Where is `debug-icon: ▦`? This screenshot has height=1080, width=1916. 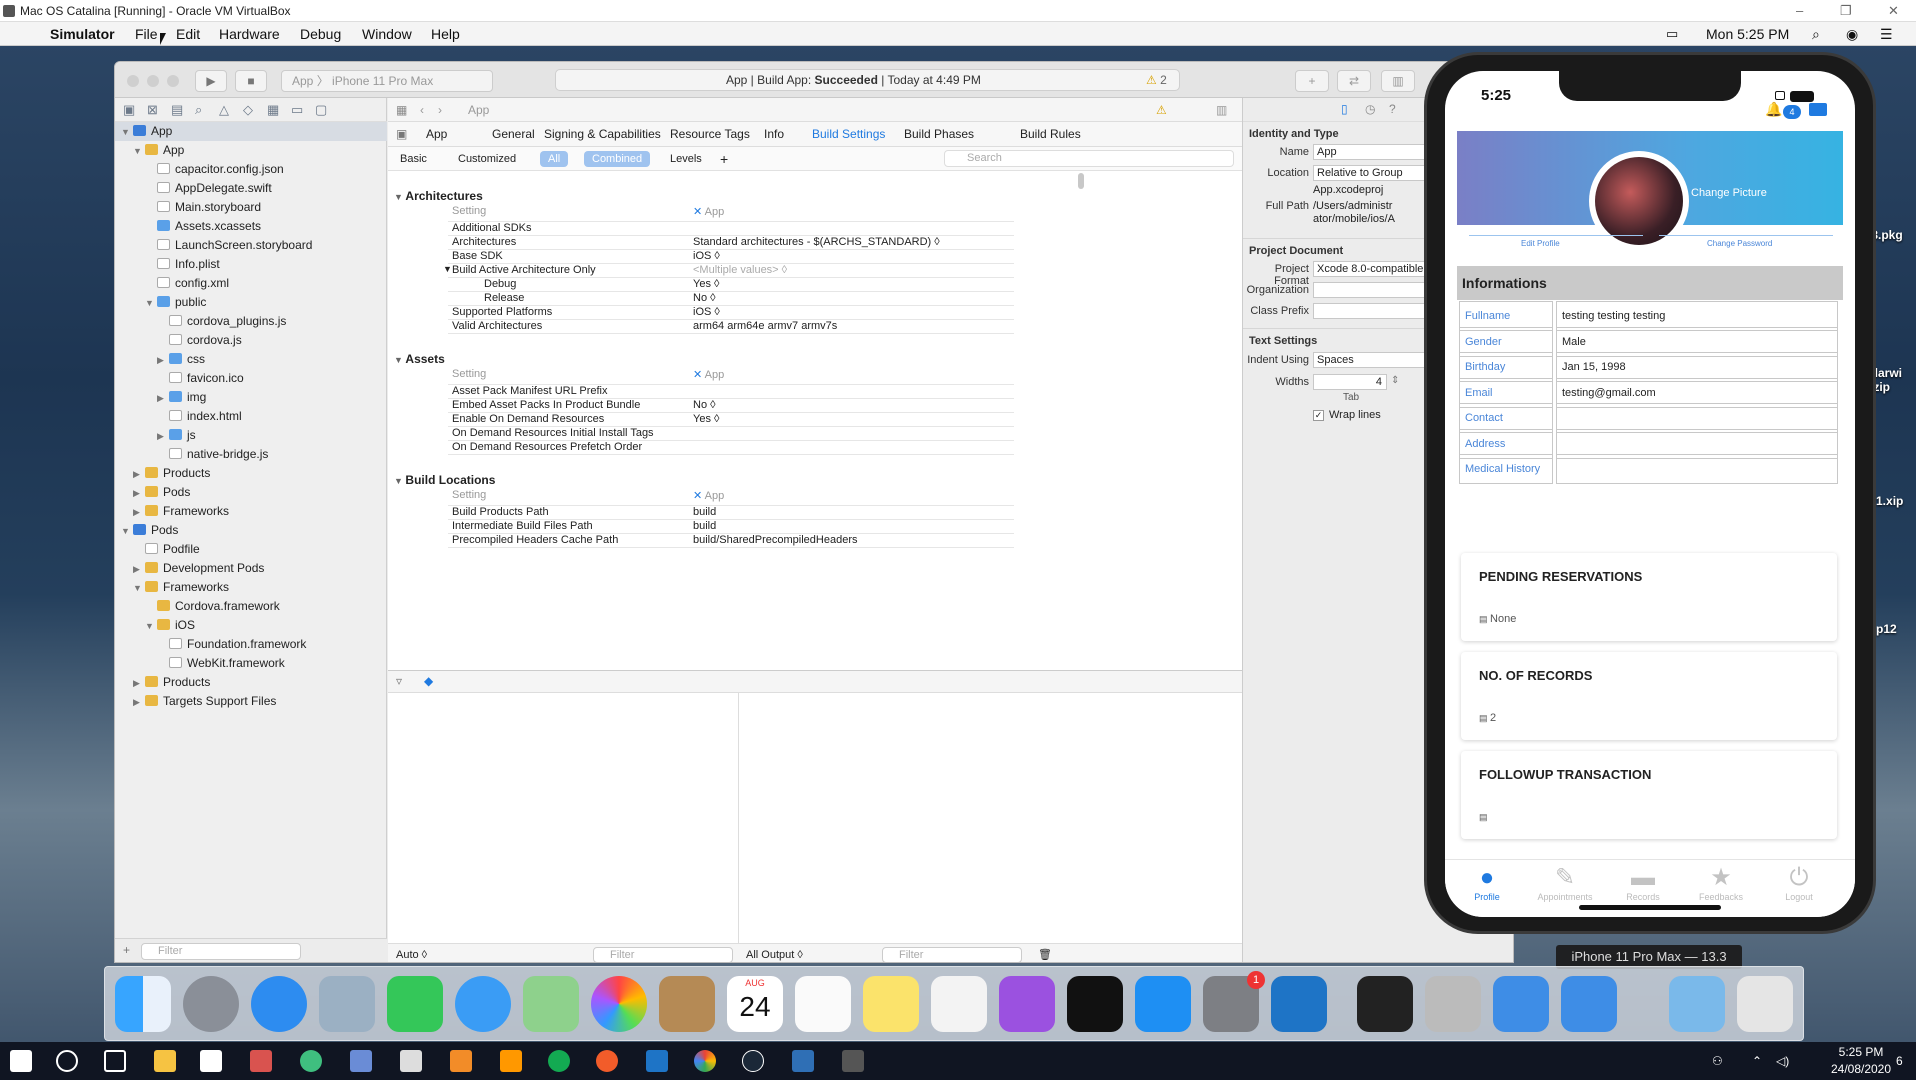 debug-icon: ▦ is located at coordinates (273, 110).